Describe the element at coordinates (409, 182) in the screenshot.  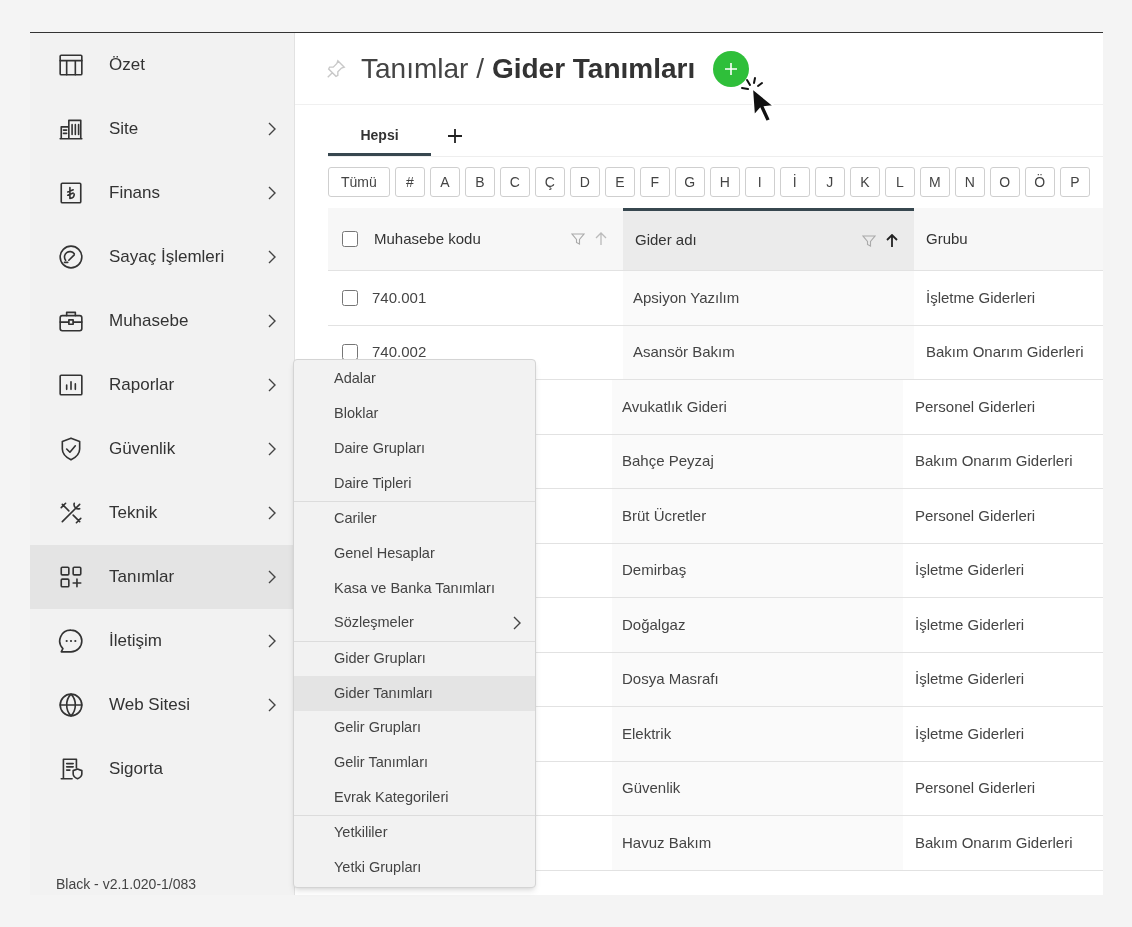
I see `letter-filter-button: #` at that location.